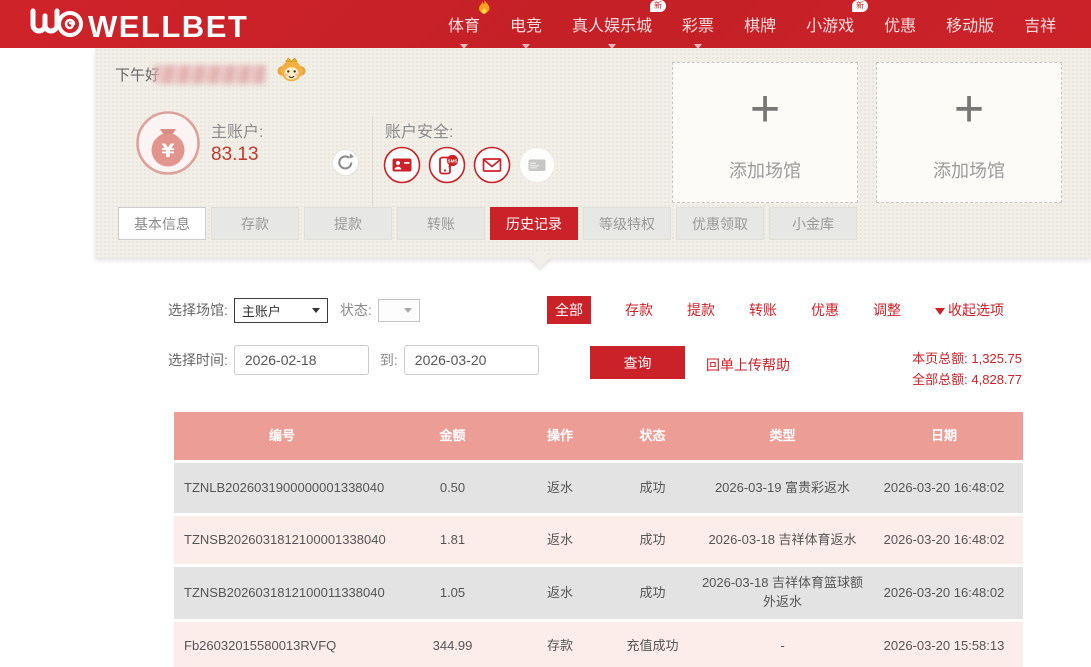 Image resolution: width=1091 pixels, height=667 pixels. I want to click on tab-withdraw: 提款, so click(348, 223).